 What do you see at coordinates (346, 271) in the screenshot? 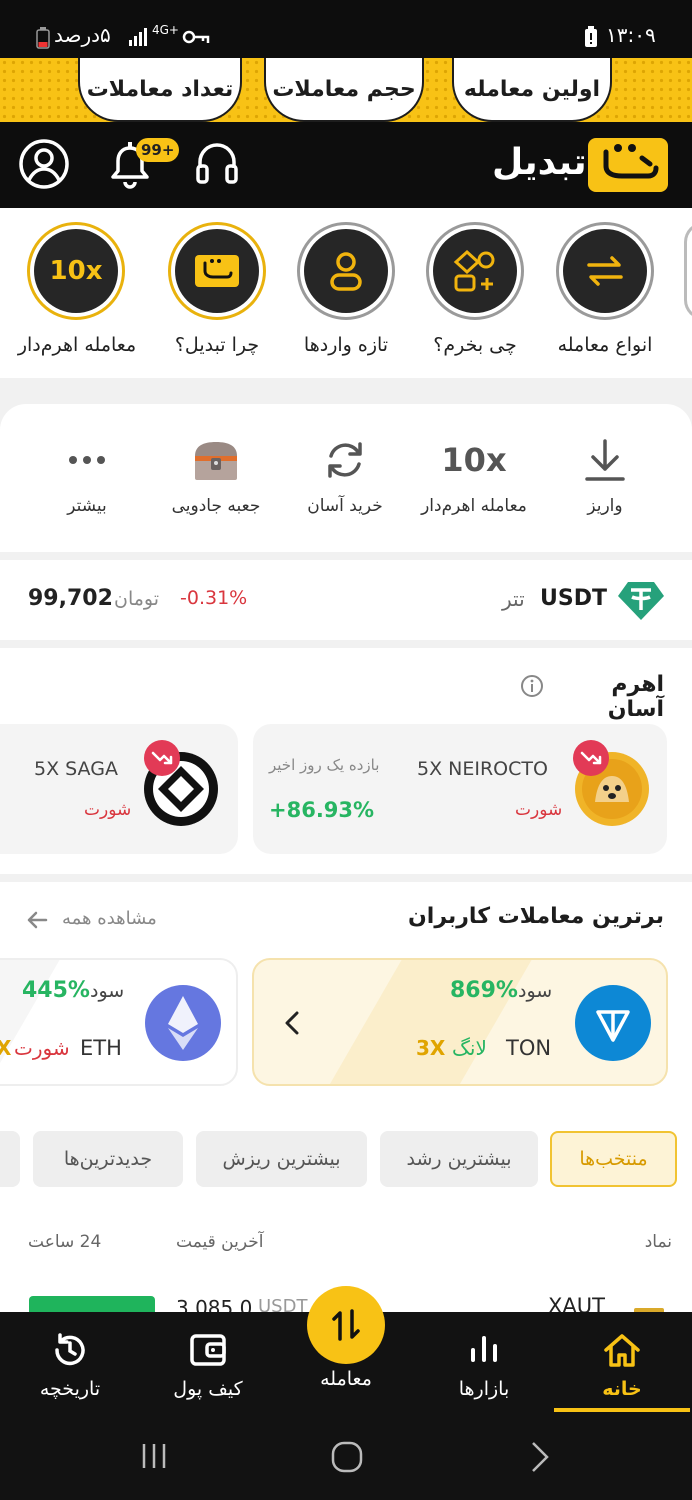
I see `shortcut-newcomers` at bounding box center [346, 271].